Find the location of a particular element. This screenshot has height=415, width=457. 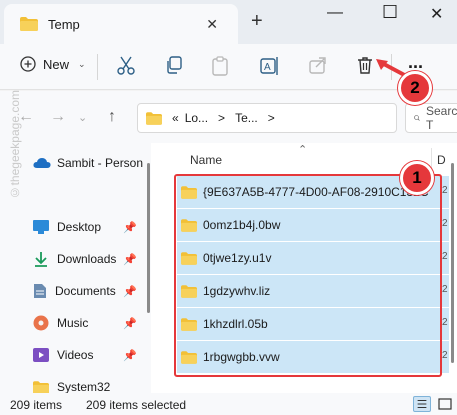

sidebar-item-label: Desktop is located at coordinates (79, 227).